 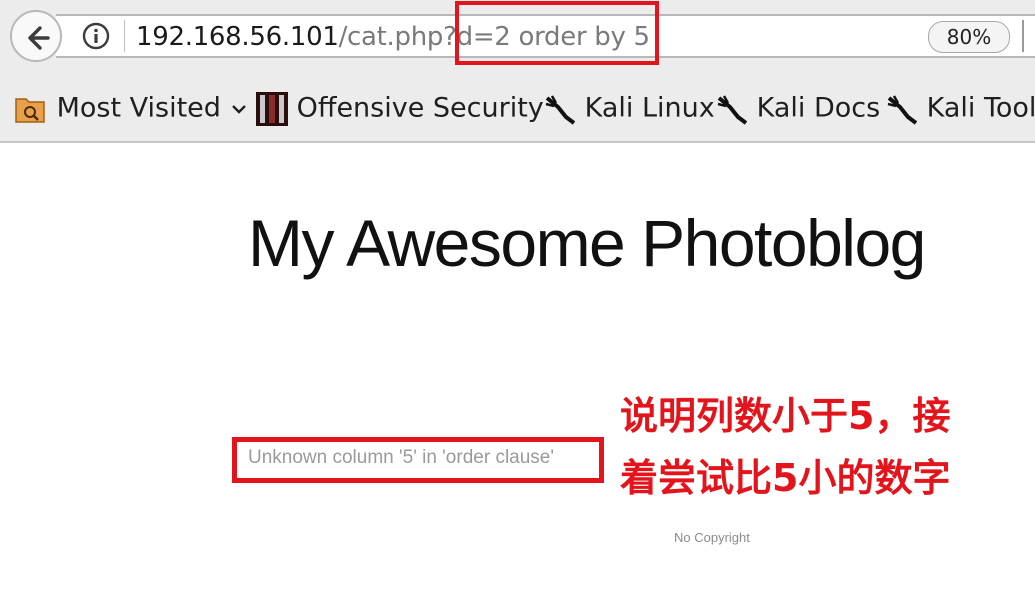 I want to click on url-query-highlight-box, so click(x=557, y=33).